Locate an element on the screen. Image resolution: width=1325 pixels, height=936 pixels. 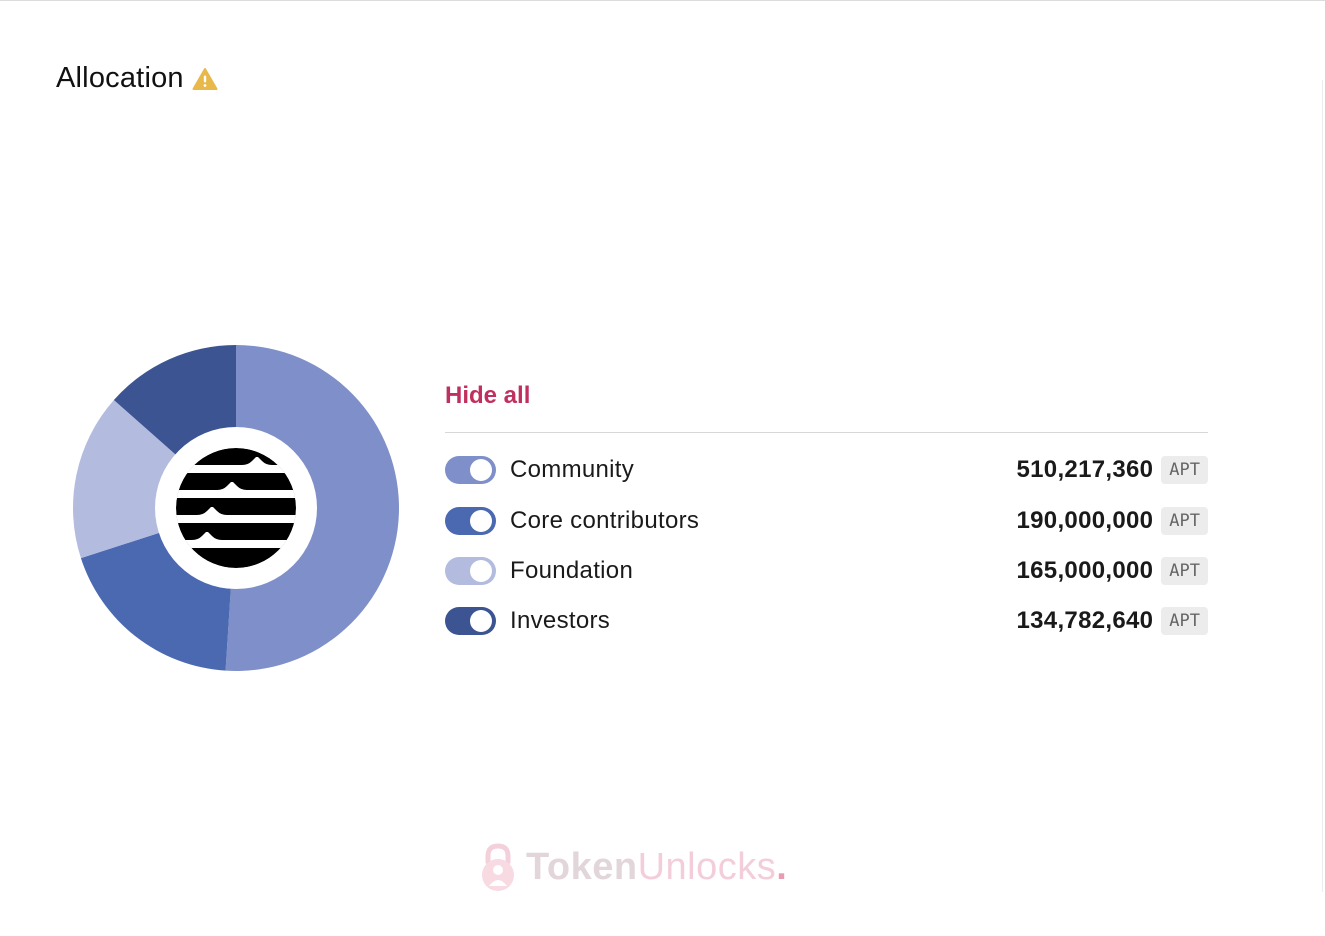
tokenunlocks-watermark: TokenUnlocks. is located at coordinates (632, 867).